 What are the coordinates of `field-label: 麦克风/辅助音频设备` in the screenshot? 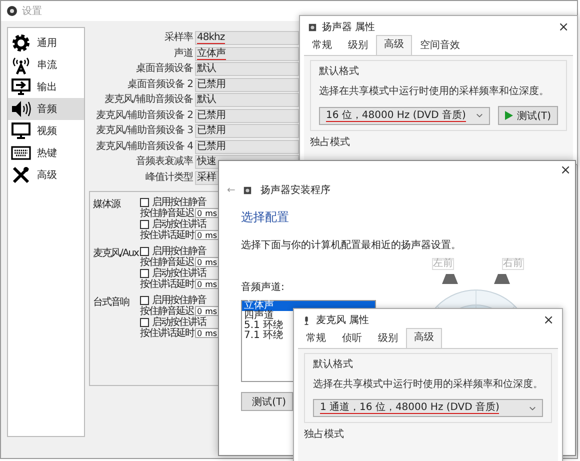 It's located at (148, 100).